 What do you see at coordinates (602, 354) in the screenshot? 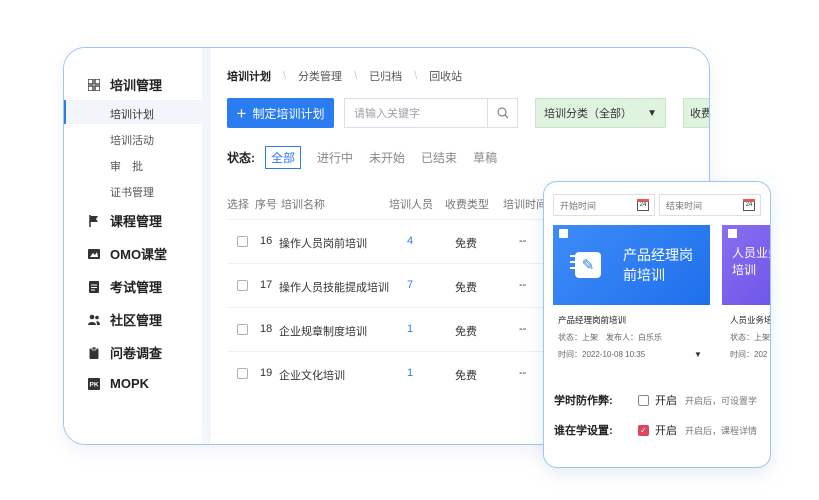
I see `course-time: 时间：2022-10-08 10:35` at bounding box center [602, 354].